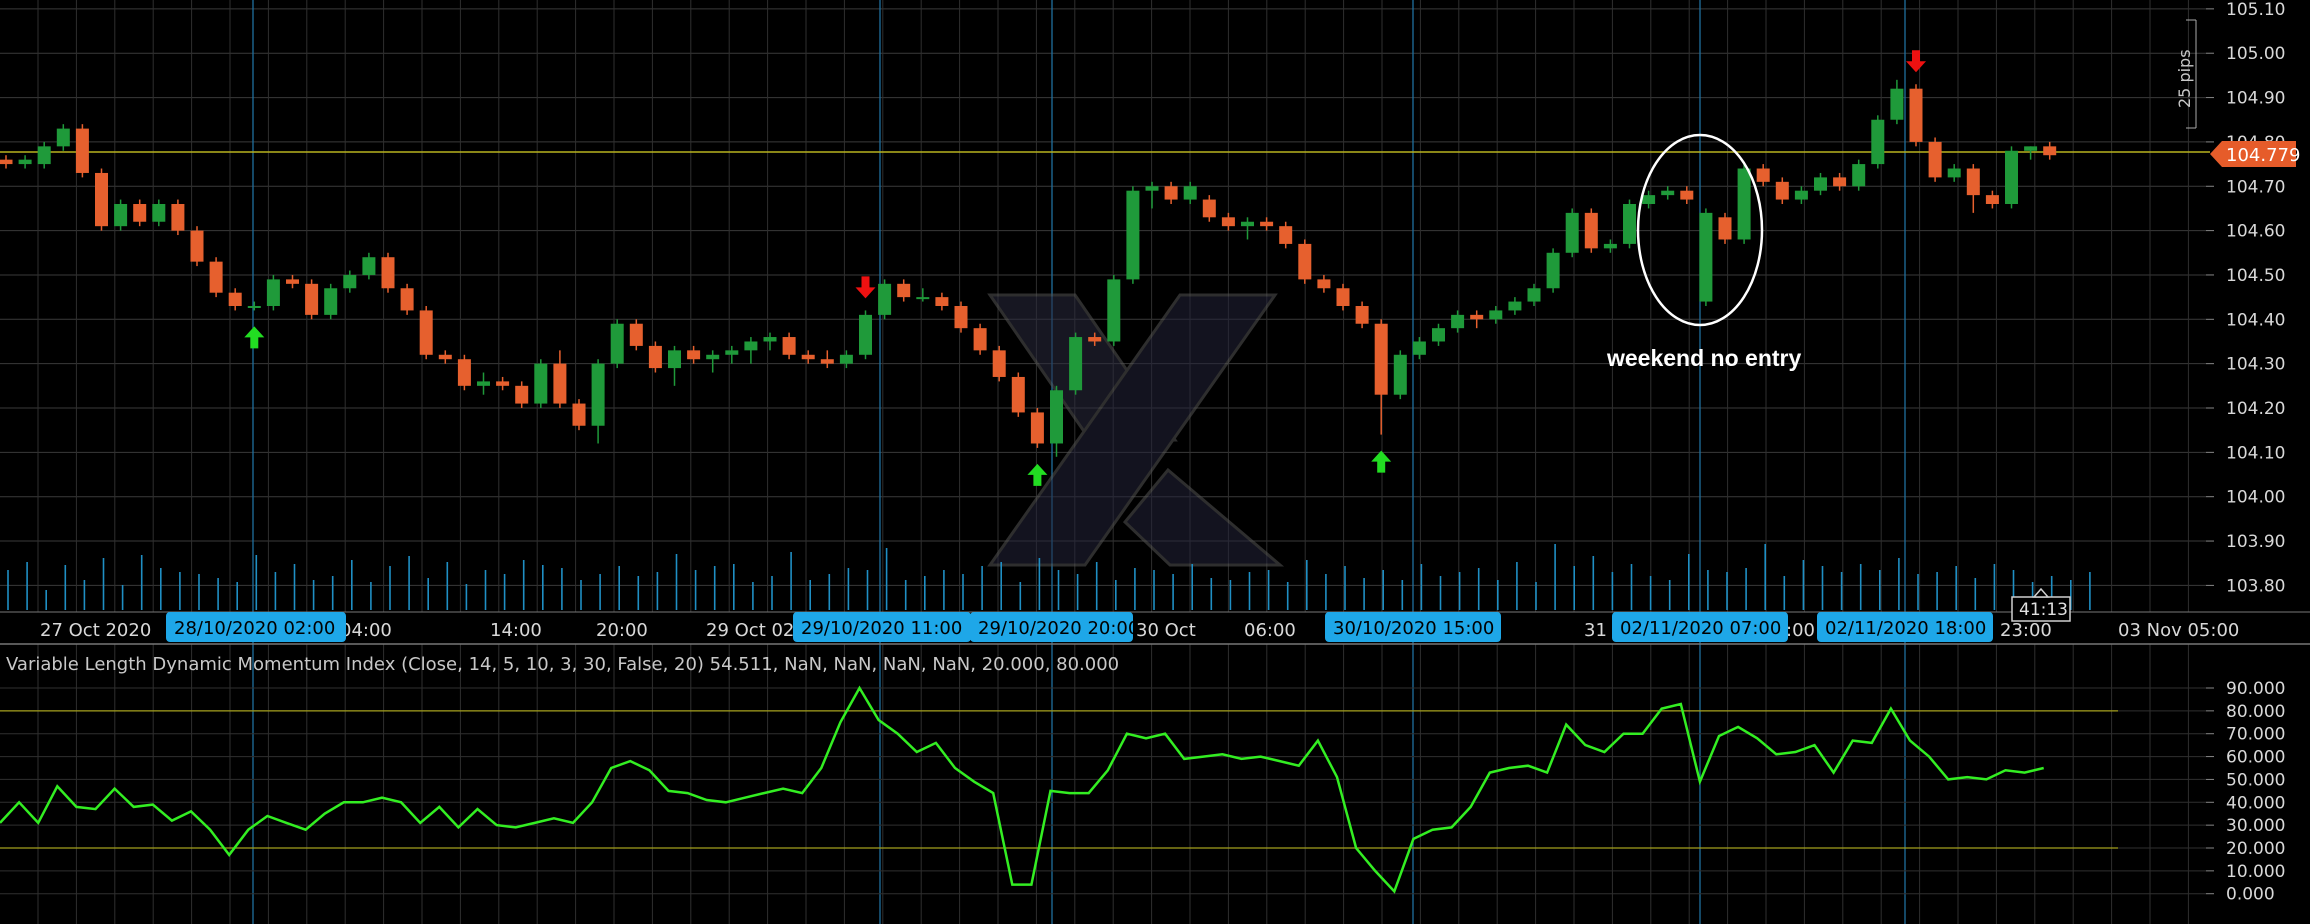  What do you see at coordinates (2255, 586) in the screenshot?
I see `price-tick-label: 103.80` at bounding box center [2255, 586].